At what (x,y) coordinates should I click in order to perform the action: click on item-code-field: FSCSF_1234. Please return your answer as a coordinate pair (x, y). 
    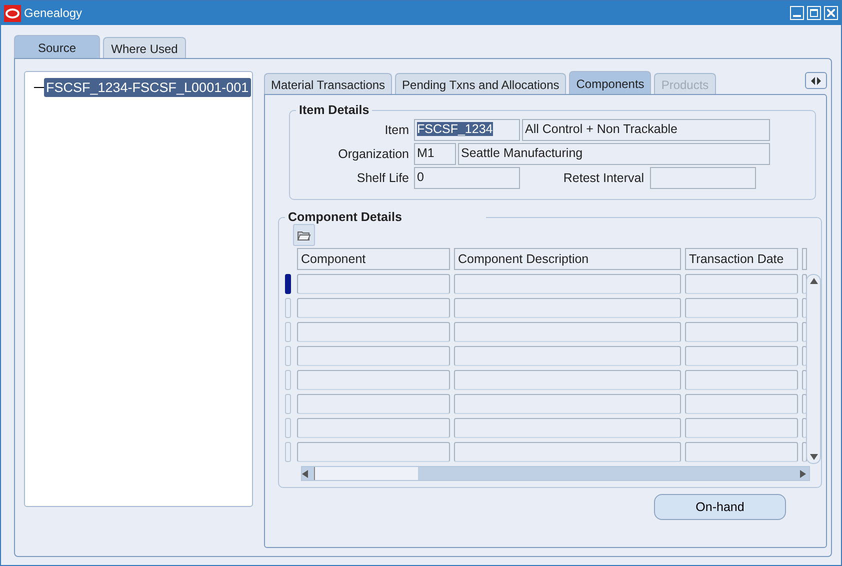
    Looking at the image, I should click on (467, 130).